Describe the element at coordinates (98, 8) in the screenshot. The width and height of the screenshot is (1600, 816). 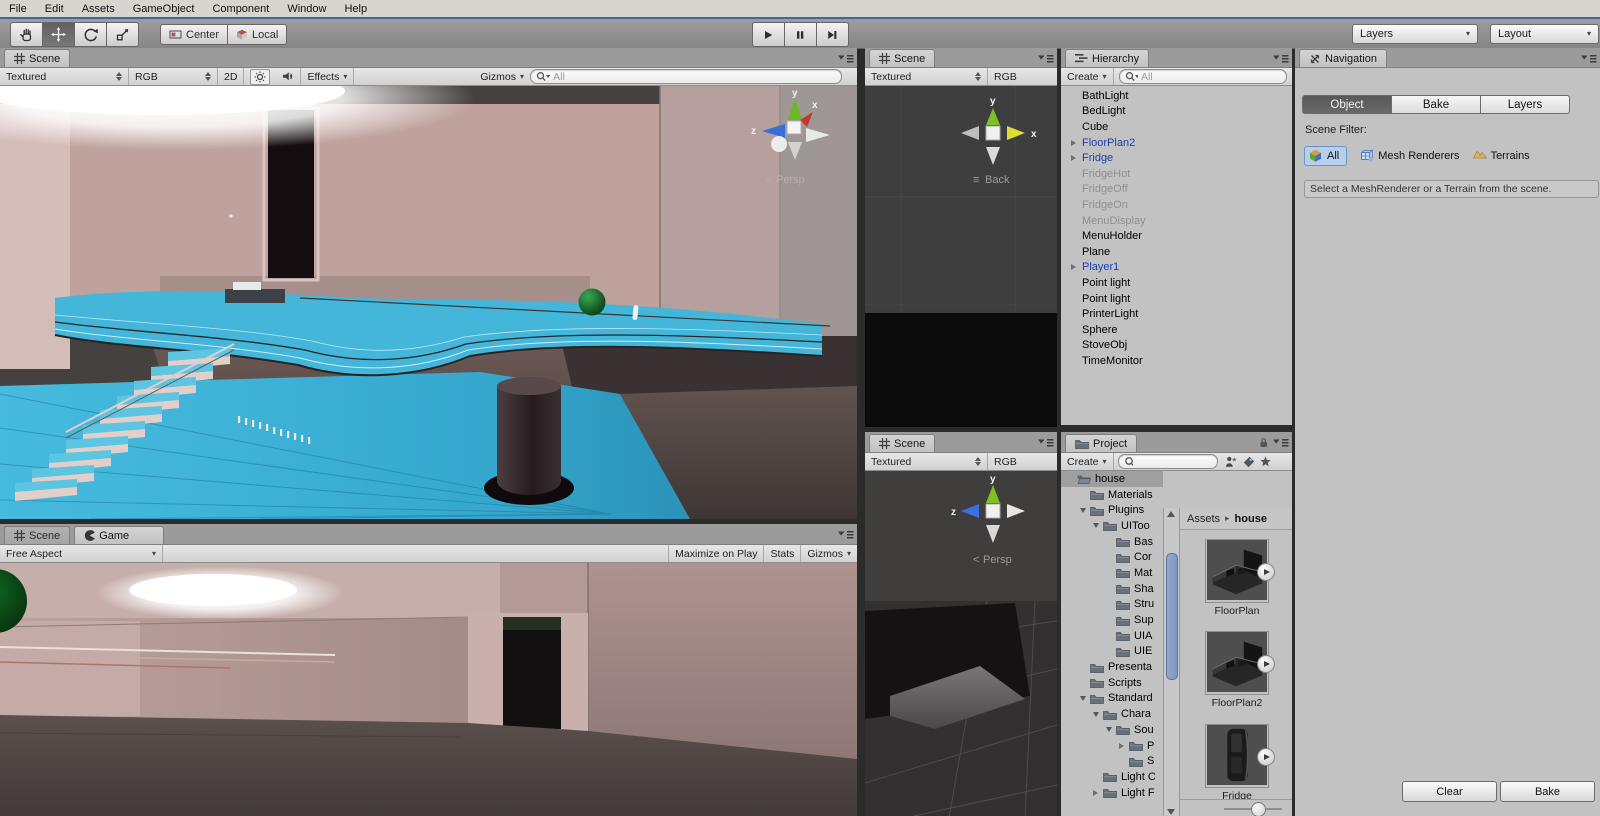
I see `menu-assets: Assets` at that location.